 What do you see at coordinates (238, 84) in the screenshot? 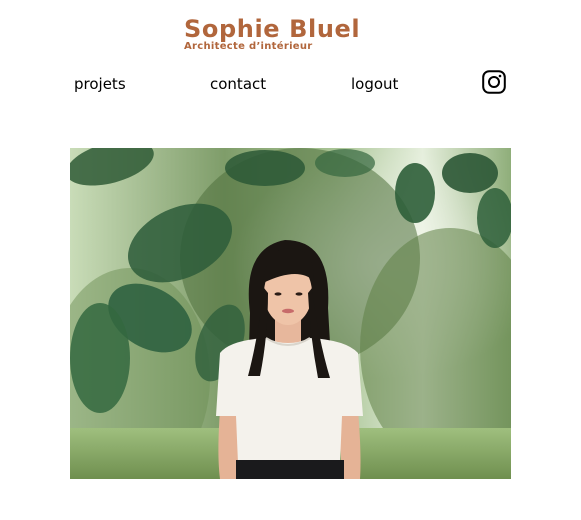
I see `nav-link-contact: contact` at bounding box center [238, 84].